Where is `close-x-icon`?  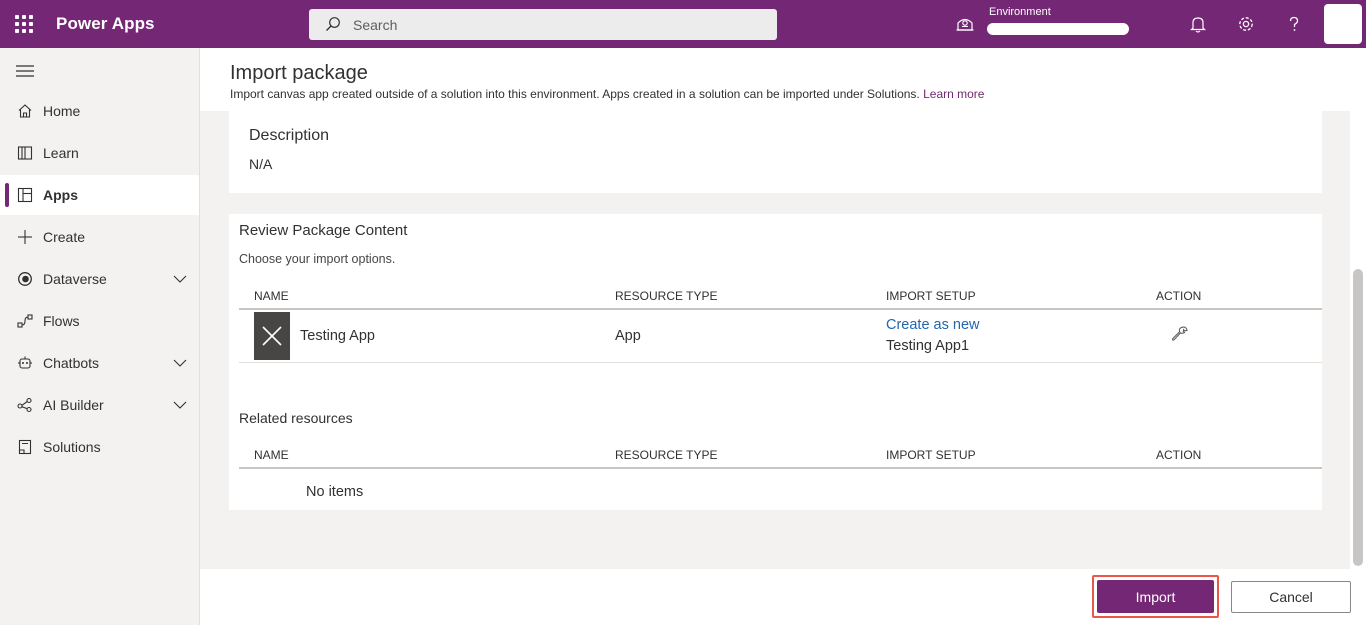
close-x-icon is located at coordinates (272, 336).